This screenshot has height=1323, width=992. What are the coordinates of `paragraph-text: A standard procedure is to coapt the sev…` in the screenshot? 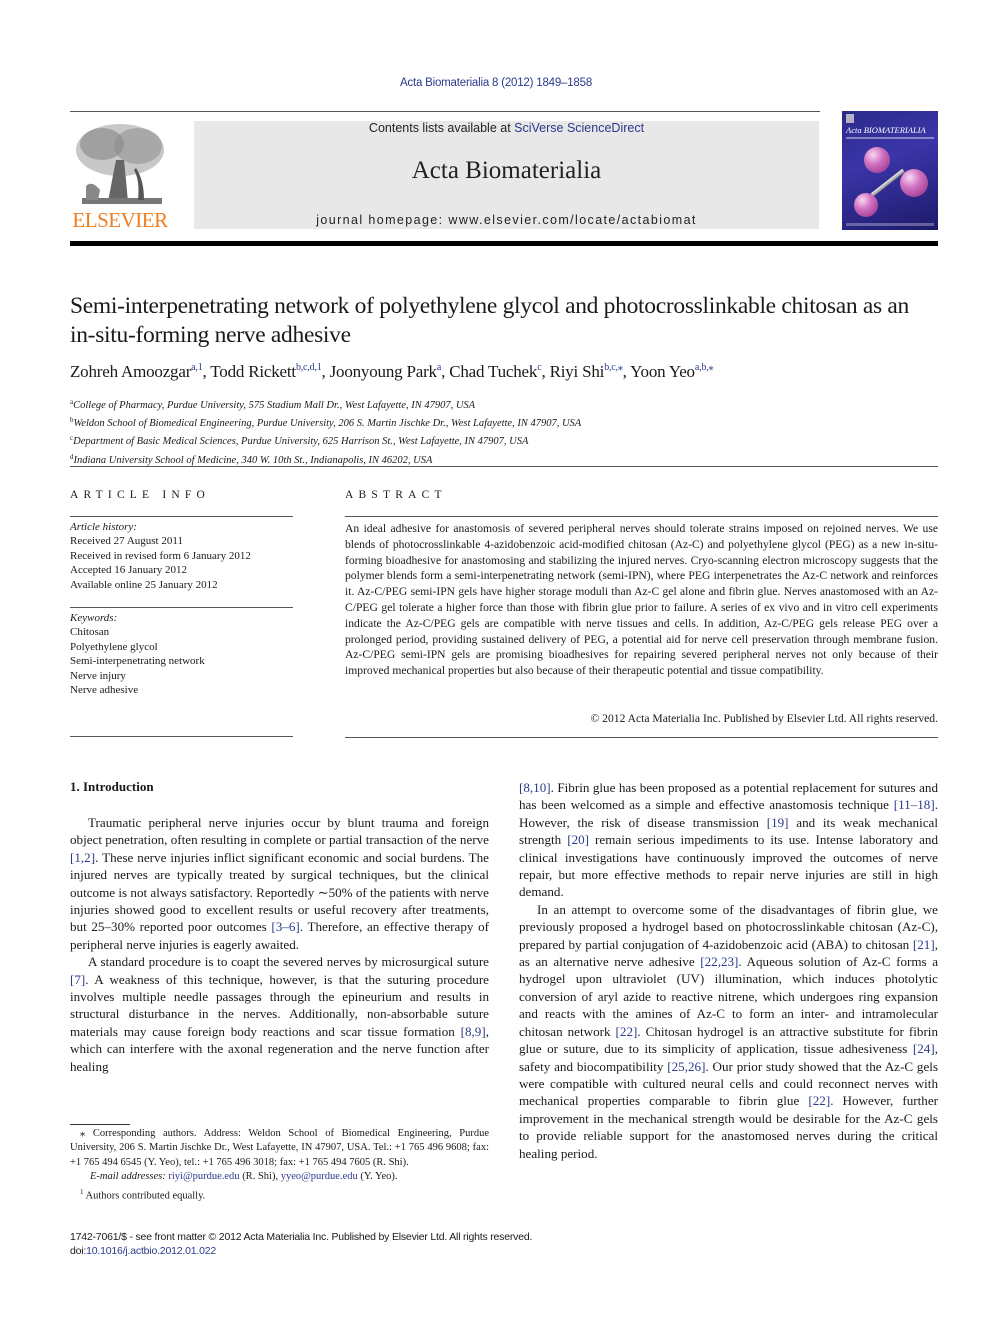 It's located at (288, 962).